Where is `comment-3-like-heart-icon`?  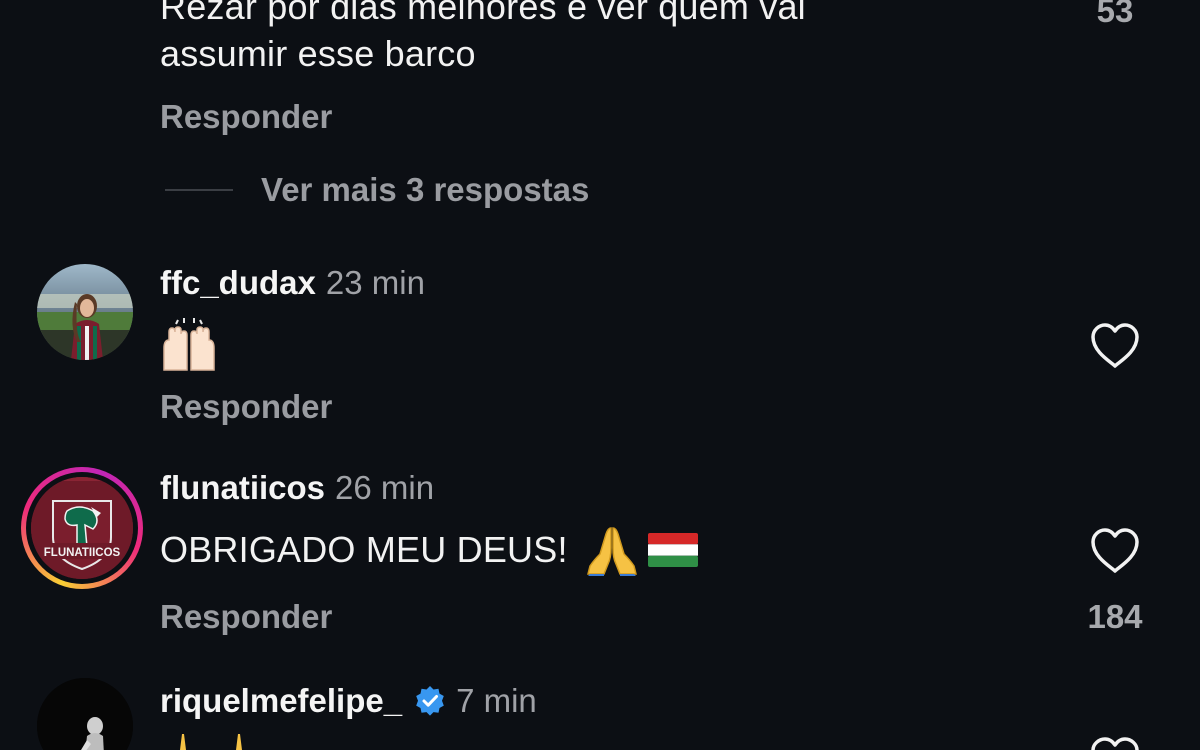 comment-3-like-heart-icon is located at coordinates (1115, 551).